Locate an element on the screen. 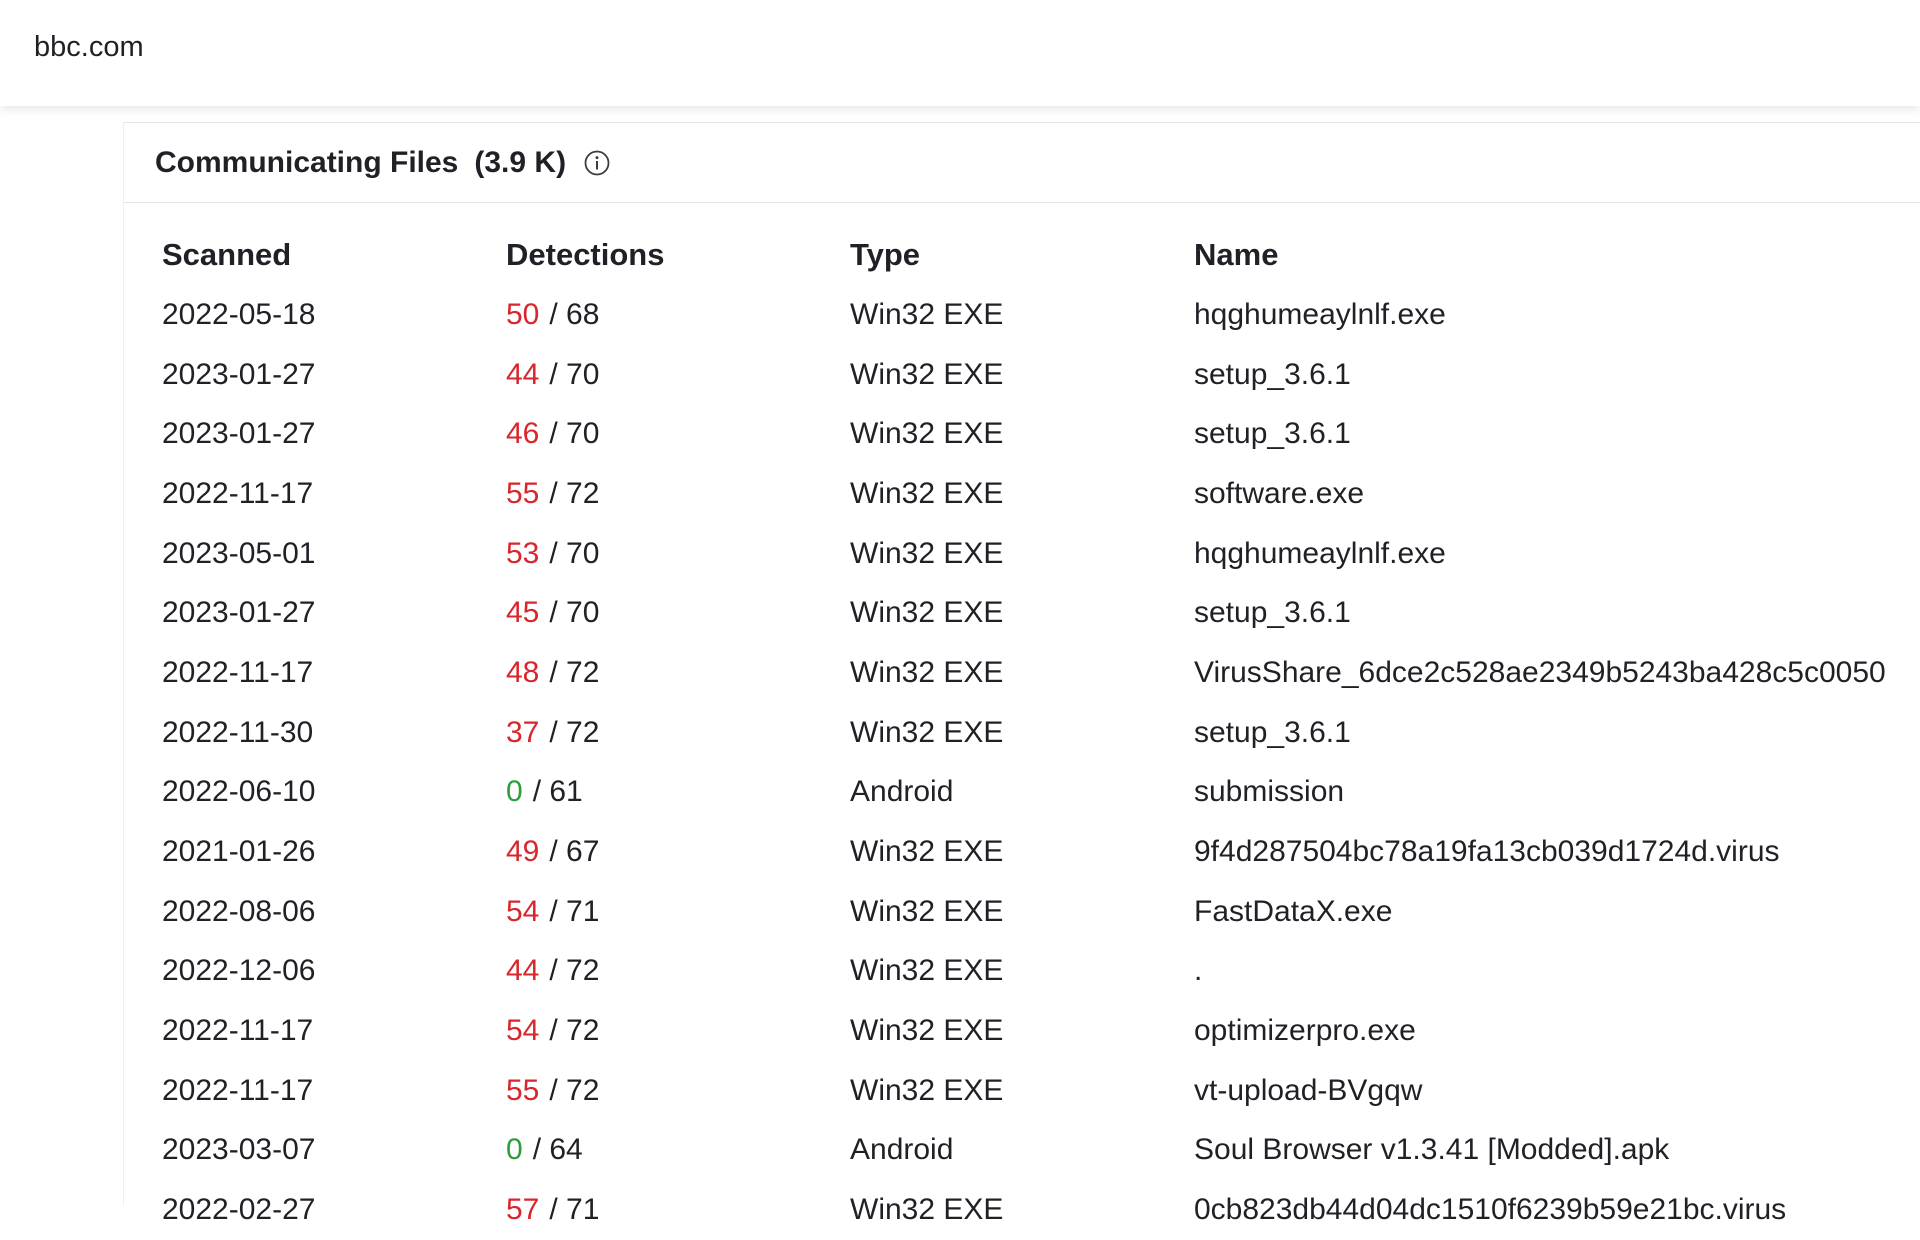 This screenshot has width=1920, height=1240. cell-detections: 44 / 70 is located at coordinates (678, 375).